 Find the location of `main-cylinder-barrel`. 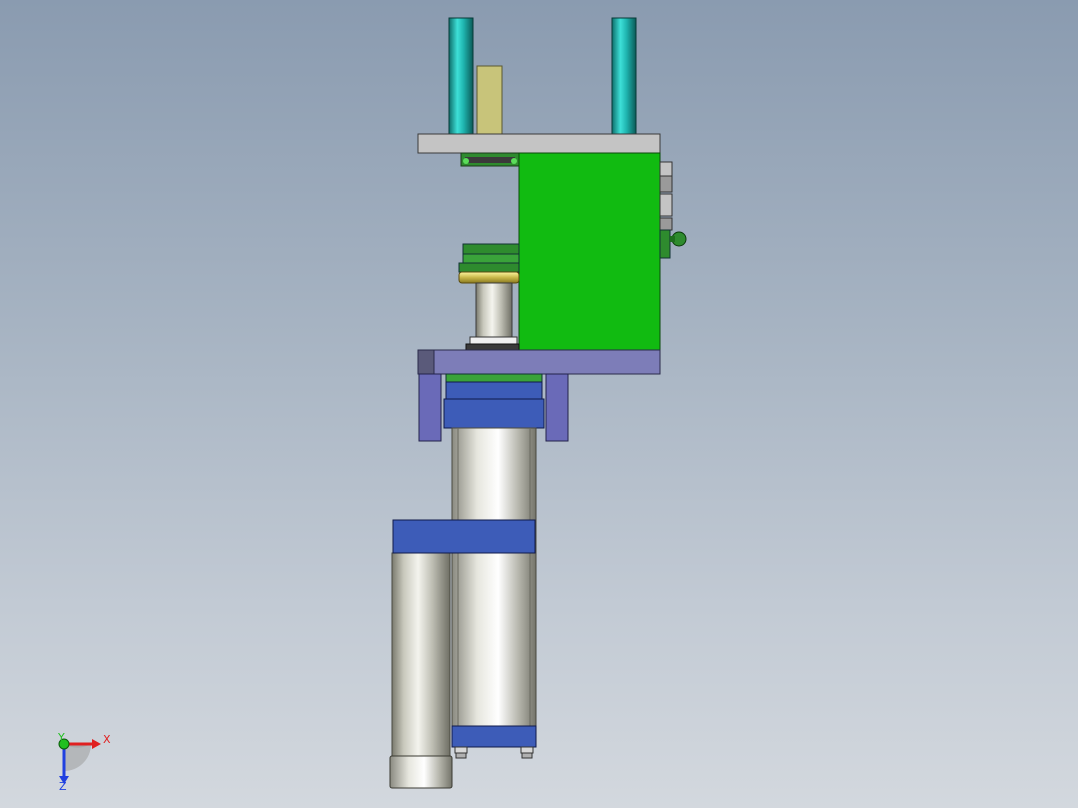

main-cylinder-barrel is located at coordinates (494, 577).